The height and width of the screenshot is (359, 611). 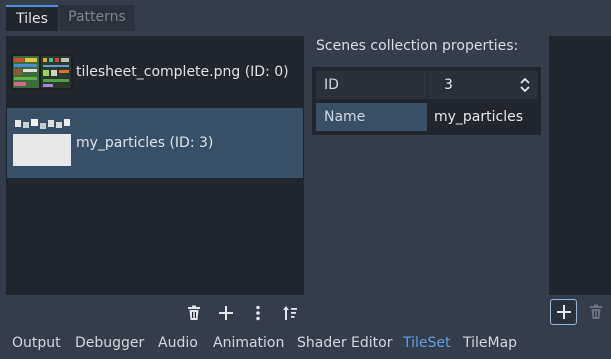 What do you see at coordinates (448, 85) in the screenshot?
I see `id-value: 3` at bounding box center [448, 85].